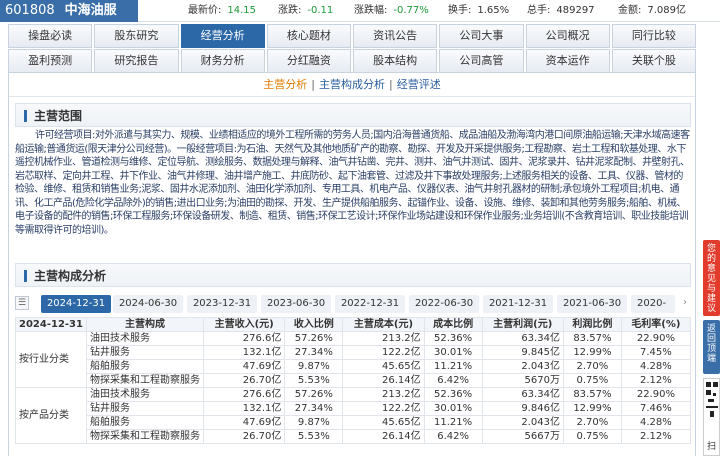  Describe the element at coordinates (481, 61) in the screenshot. I see `tab-executives: 公司高管` at that location.